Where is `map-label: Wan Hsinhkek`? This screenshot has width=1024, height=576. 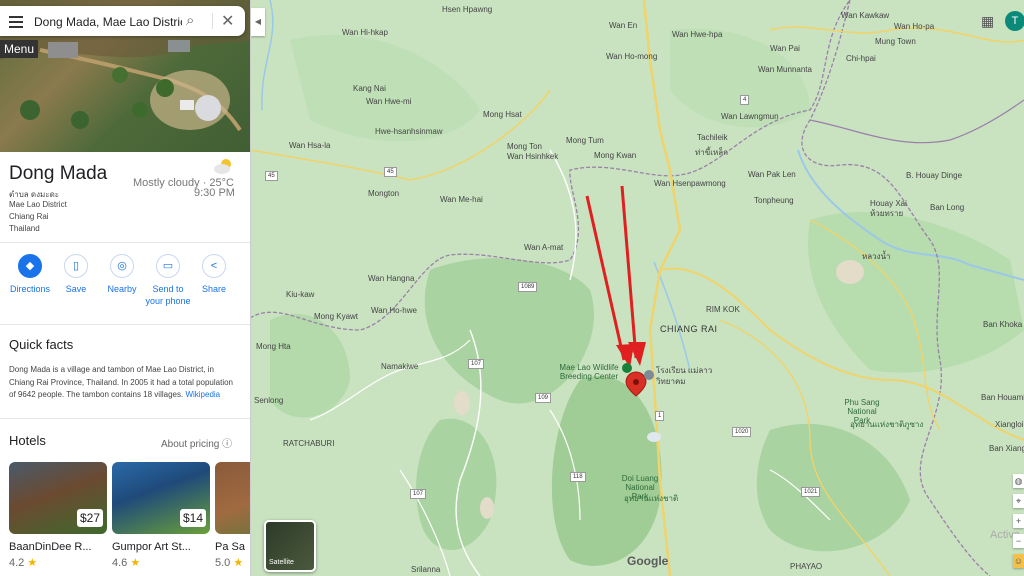
map-label: Wan Hsinhkek is located at coordinates (533, 156).